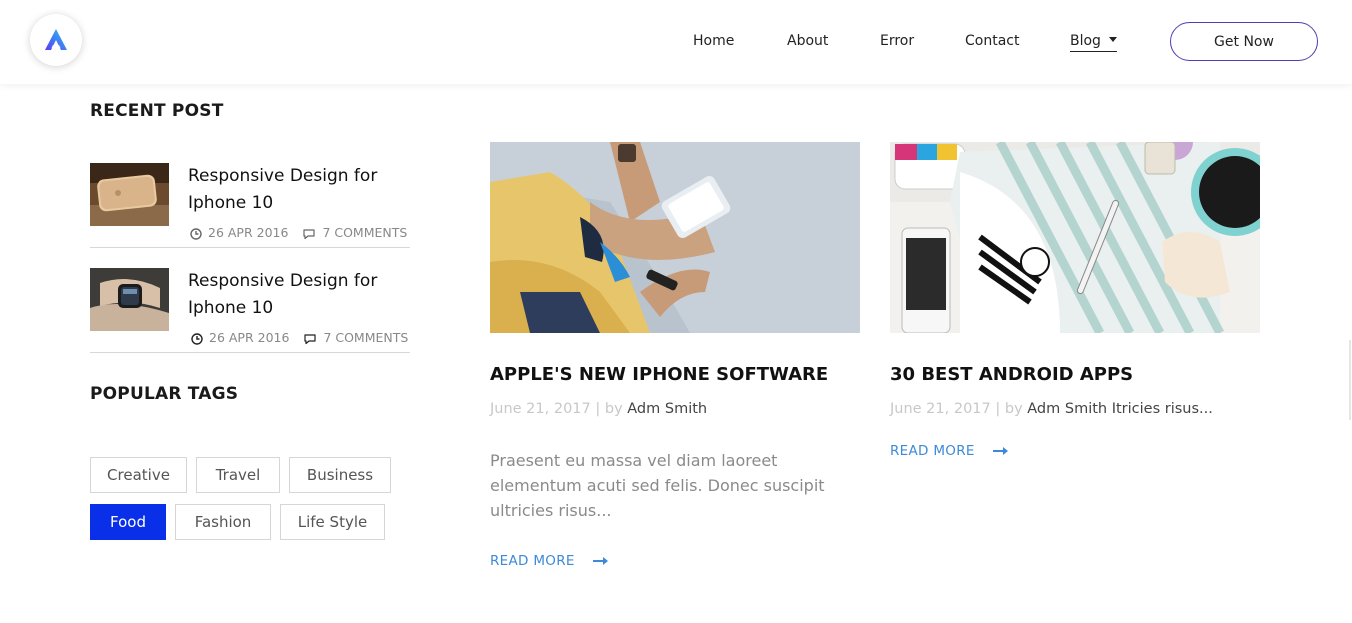 The width and height of the screenshot is (1352, 623). What do you see at coordinates (1112, 39) in the screenshot?
I see `caret-down-icon` at bounding box center [1112, 39].